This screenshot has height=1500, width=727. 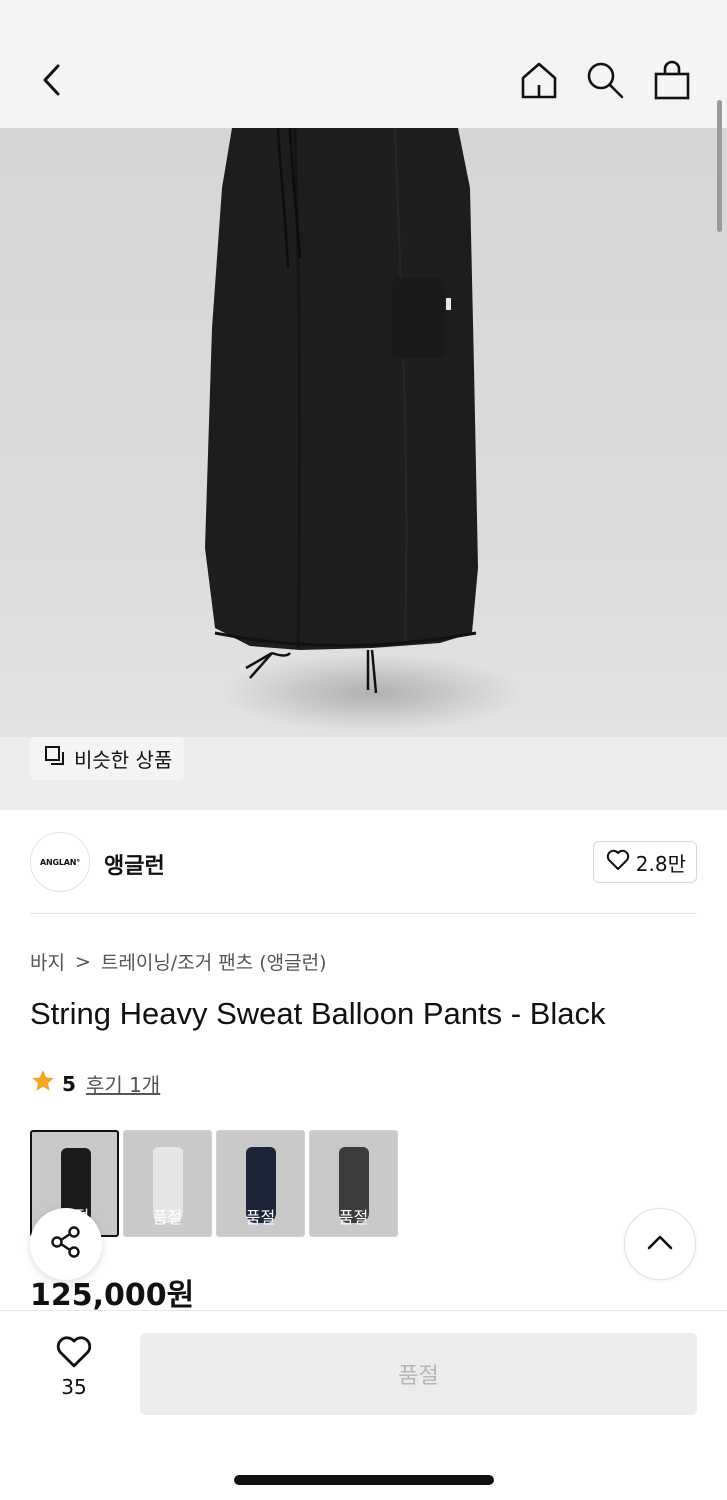 What do you see at coordinates (605, 80) in the screenshot?
I see `search-icon` at bounding box center [605, 80].